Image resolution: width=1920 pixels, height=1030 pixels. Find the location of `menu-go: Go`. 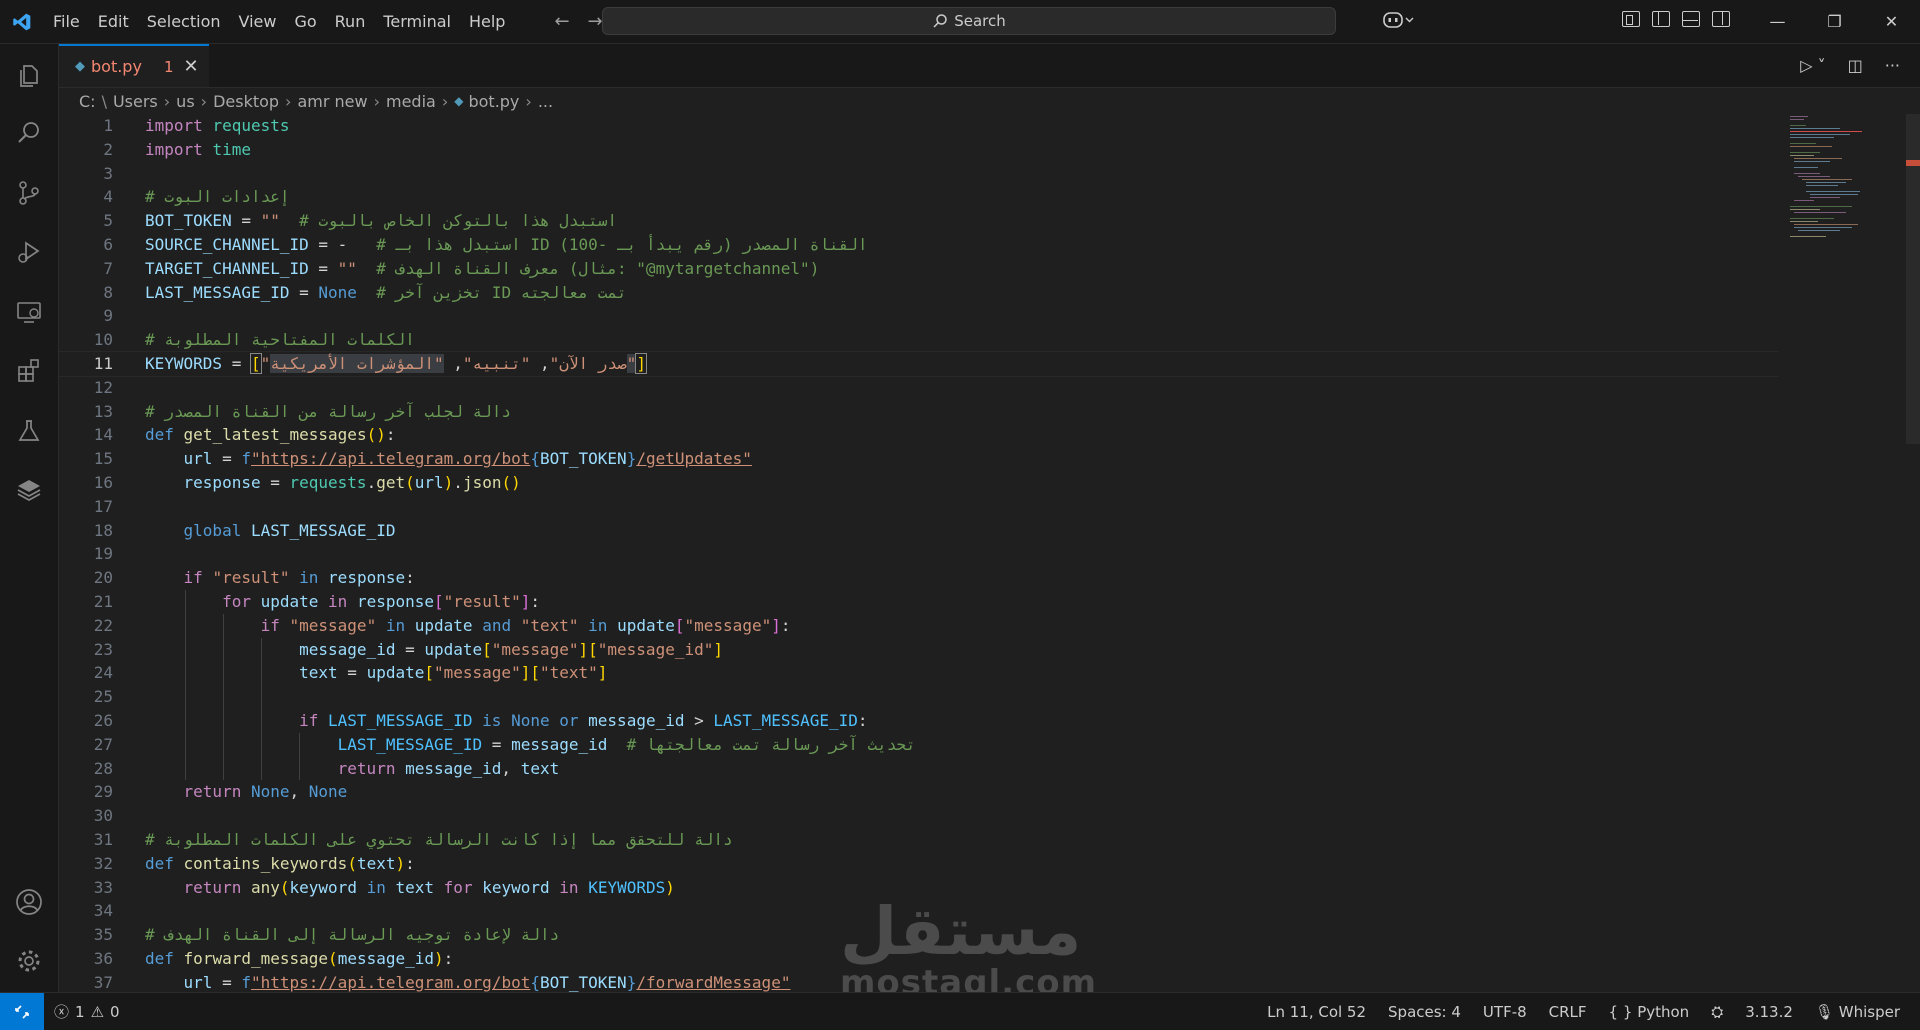

menu-go: Go is located at coordinates (305, 21).